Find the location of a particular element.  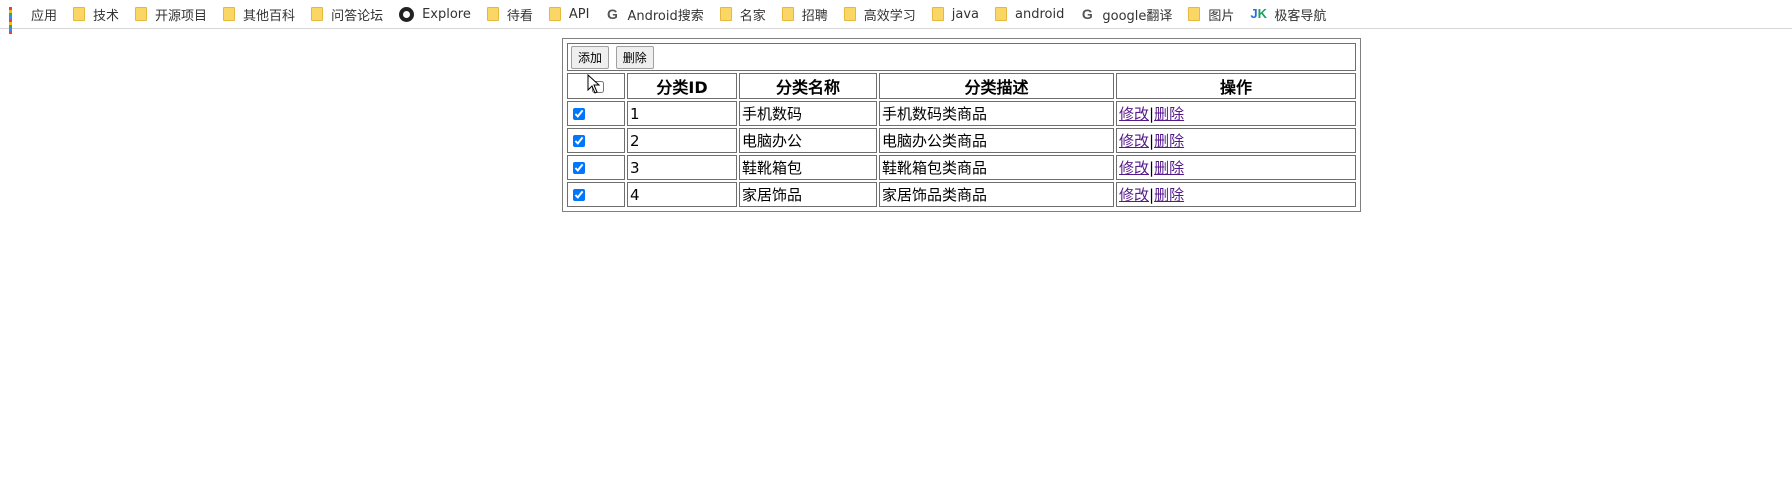

cell-name: 手机数码 is located at coordinates (808, 113).